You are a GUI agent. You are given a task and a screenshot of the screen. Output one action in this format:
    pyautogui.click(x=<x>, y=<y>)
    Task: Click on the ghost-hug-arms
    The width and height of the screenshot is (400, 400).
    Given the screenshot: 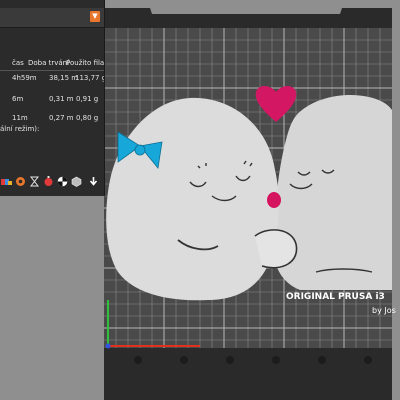 What is the action you would take?
    pyautogui.click(x=276, y=249)
    